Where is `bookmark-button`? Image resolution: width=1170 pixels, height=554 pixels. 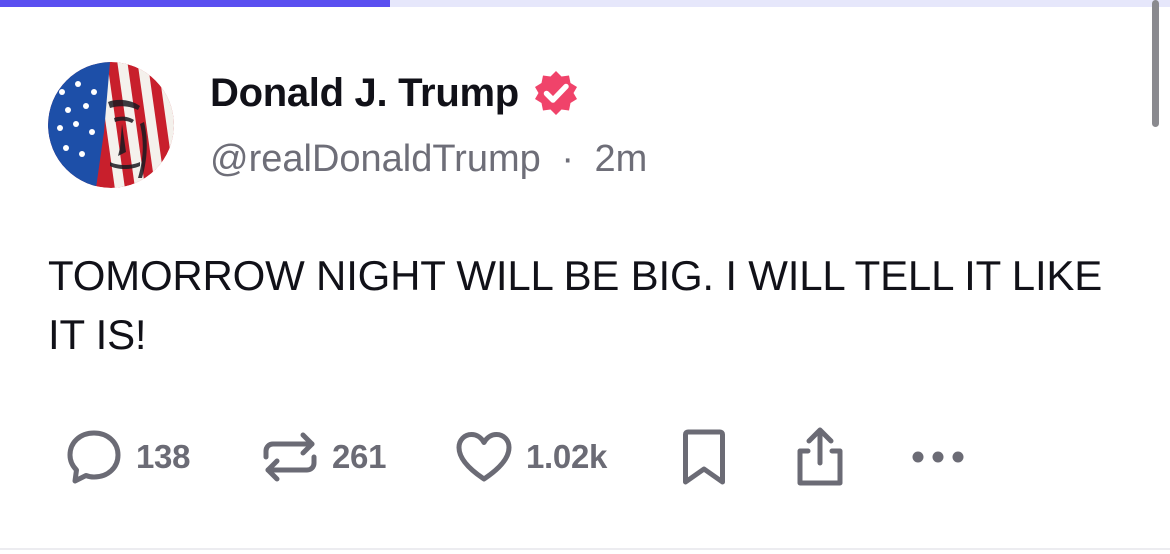 bookmark-button is located at coordinates (704, 457).